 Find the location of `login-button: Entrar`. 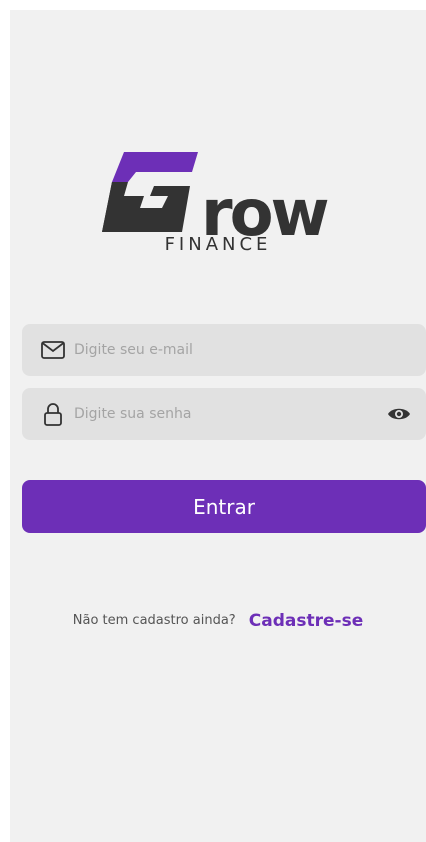

login-button: Entrar is located at coordinates (224, 506).